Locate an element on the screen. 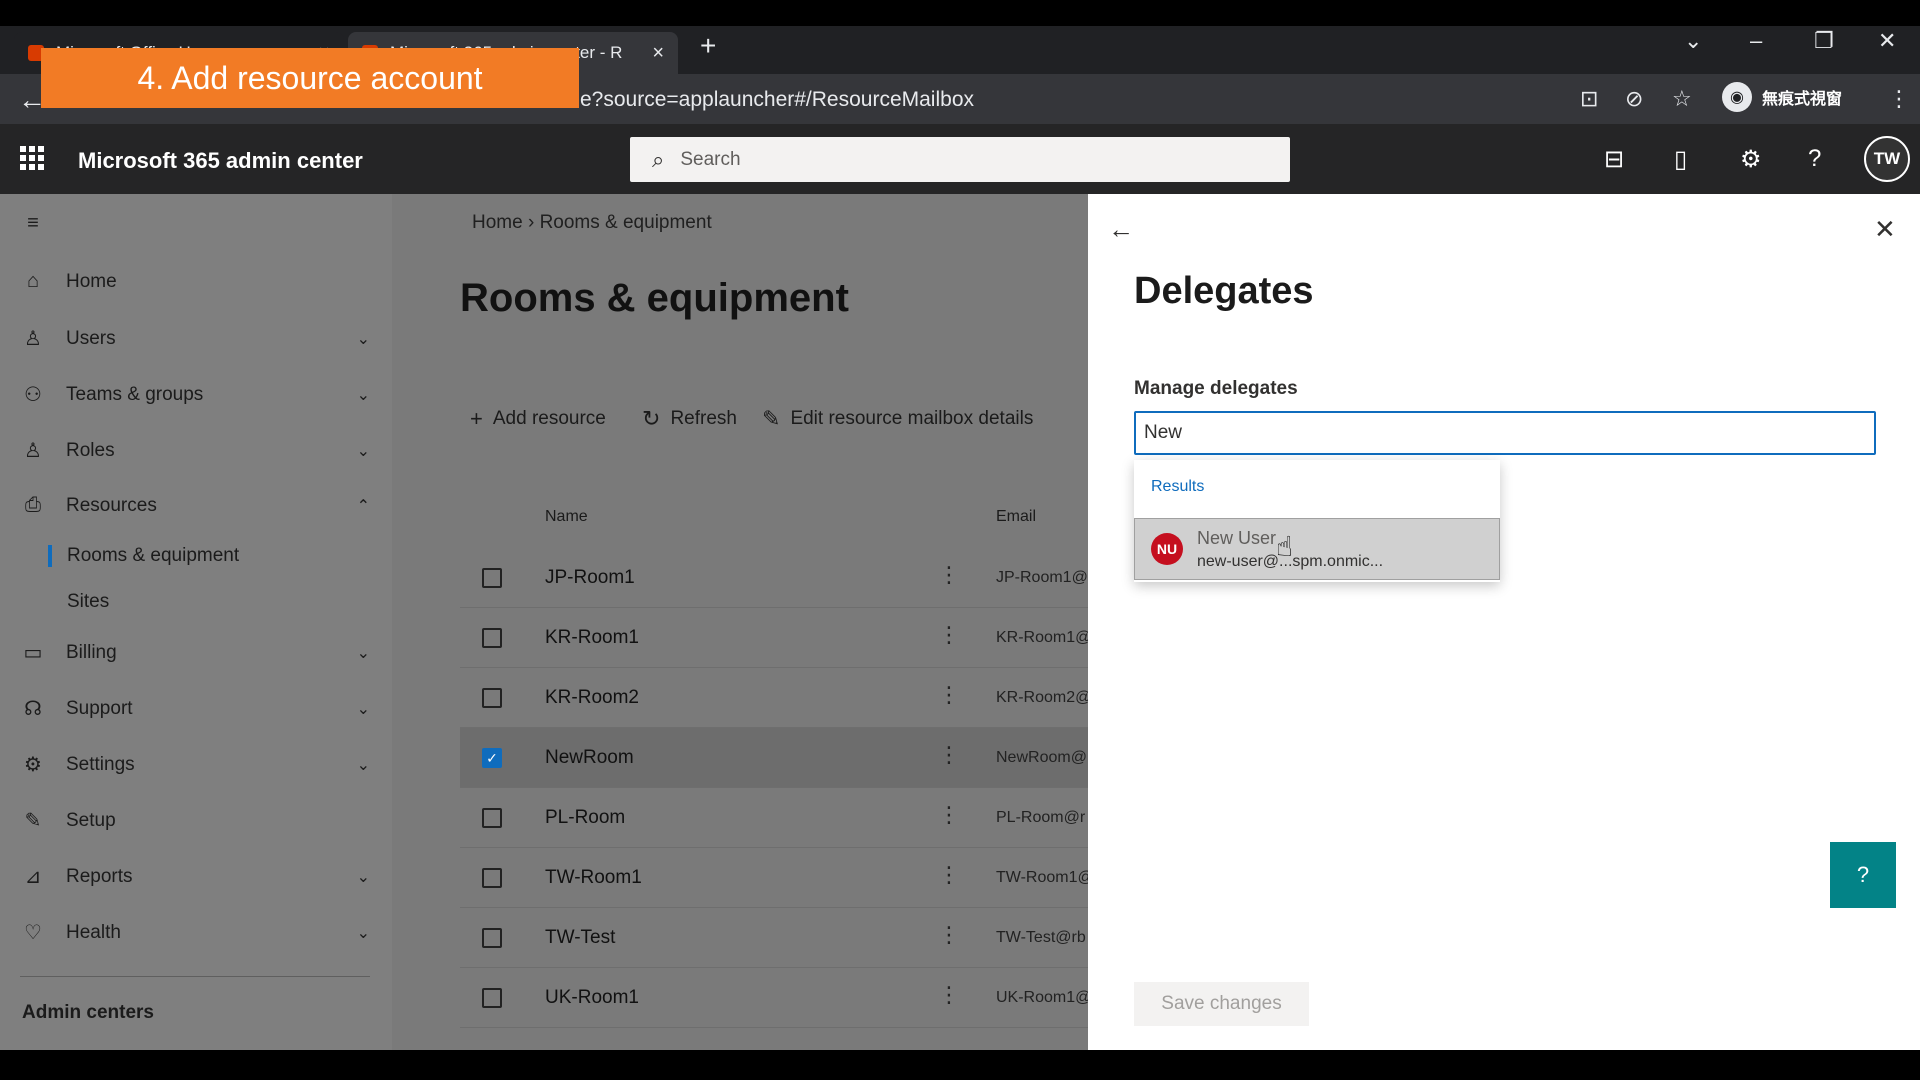 The width and height of the screenshot is (1920, 1080). row-email: UK-Room1@ is located at coordinates (1042, 997).